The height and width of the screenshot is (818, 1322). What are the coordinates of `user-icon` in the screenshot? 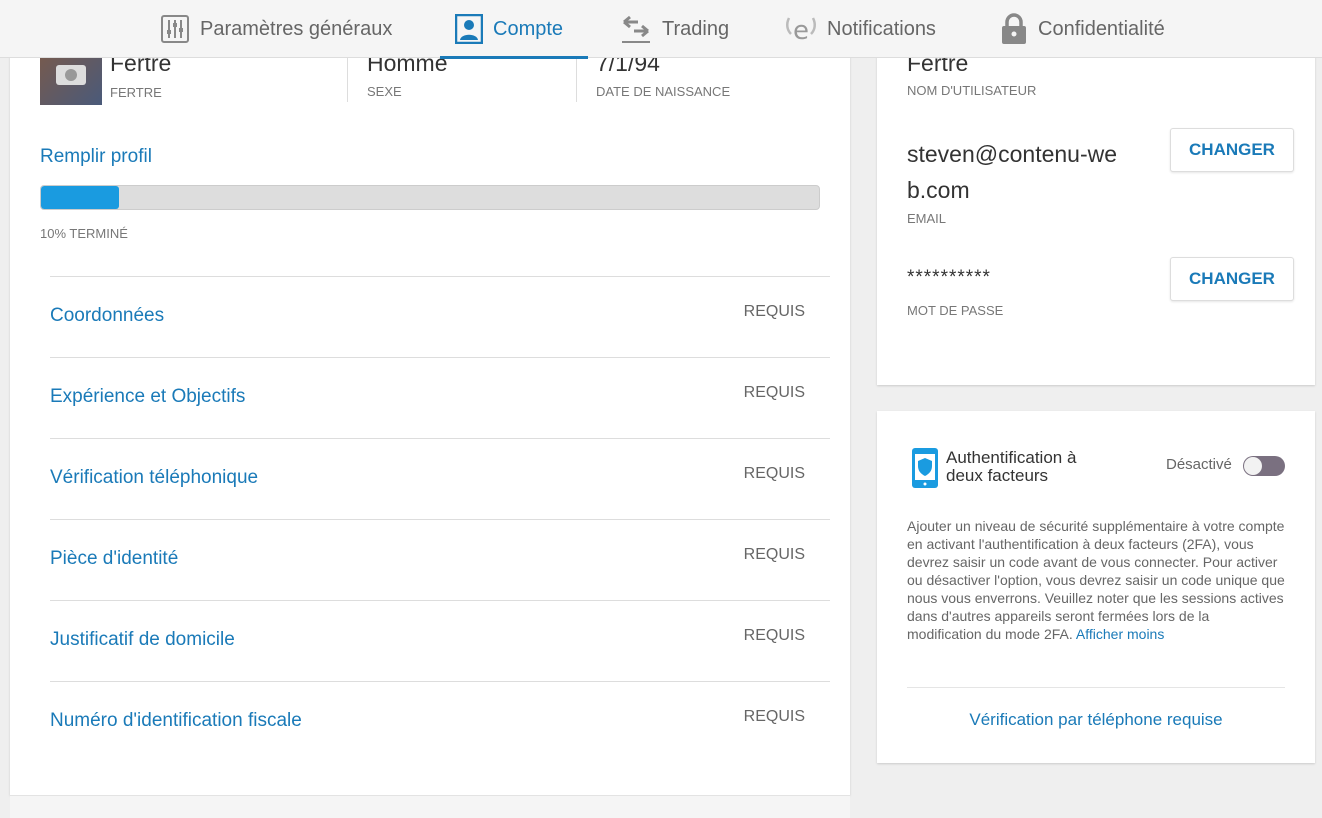 It's located at (469, 29).